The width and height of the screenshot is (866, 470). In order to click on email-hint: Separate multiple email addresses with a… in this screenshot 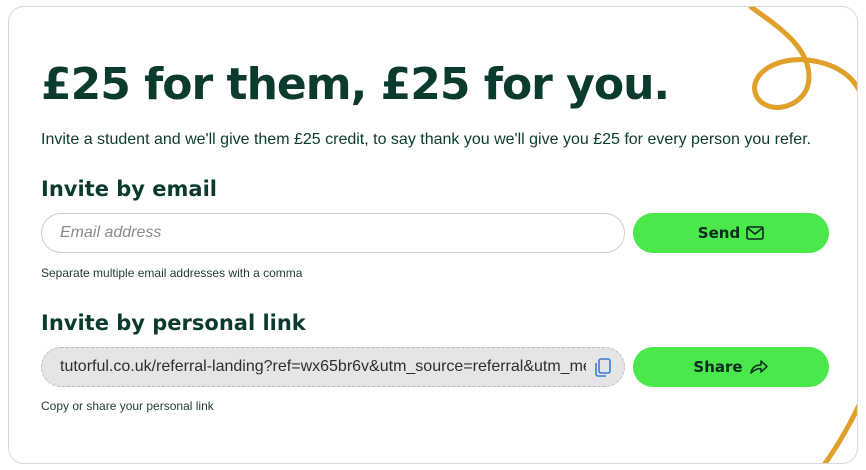, I will do `click(172, 273)`.